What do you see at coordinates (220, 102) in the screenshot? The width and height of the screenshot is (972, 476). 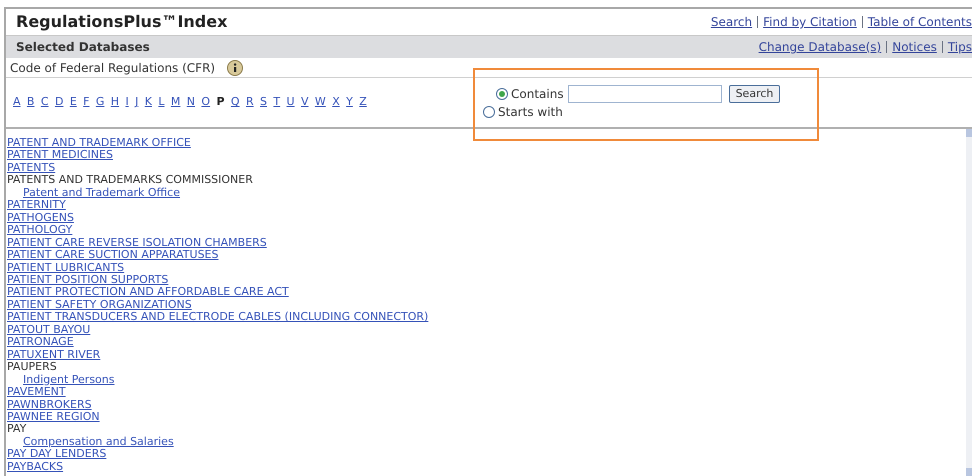 I see `letter-link: P` at bounding box center [220, 102].